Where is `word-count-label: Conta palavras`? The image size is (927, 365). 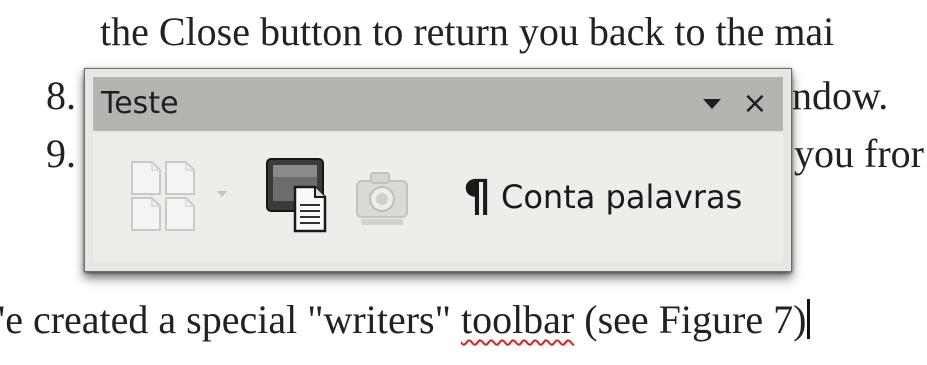 word-count-label: Conta palavras is located at coordinates (622, 197).